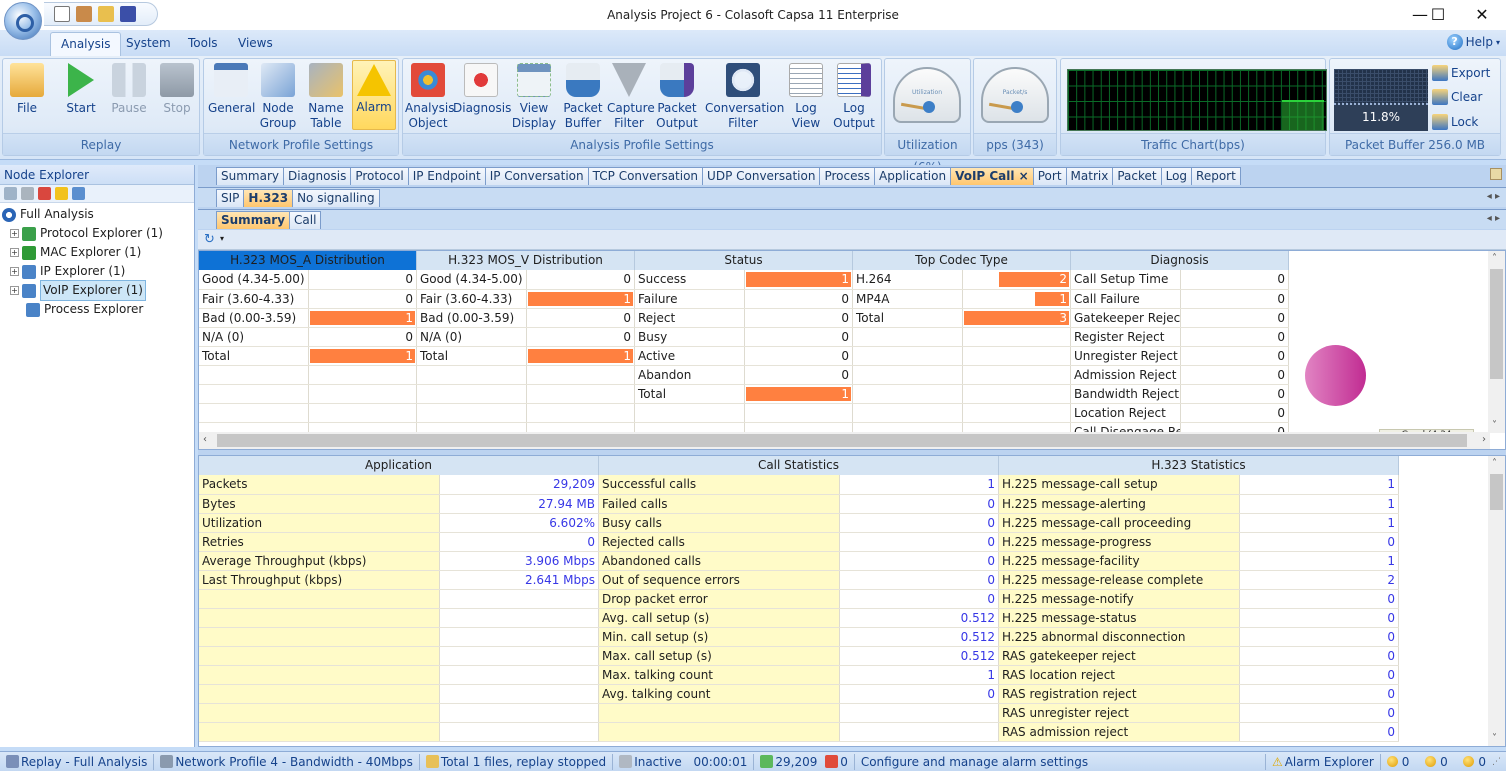  Describe the element at coordinates (177, 89) in the screenshot. I see `stop-button: Stop` at that location.